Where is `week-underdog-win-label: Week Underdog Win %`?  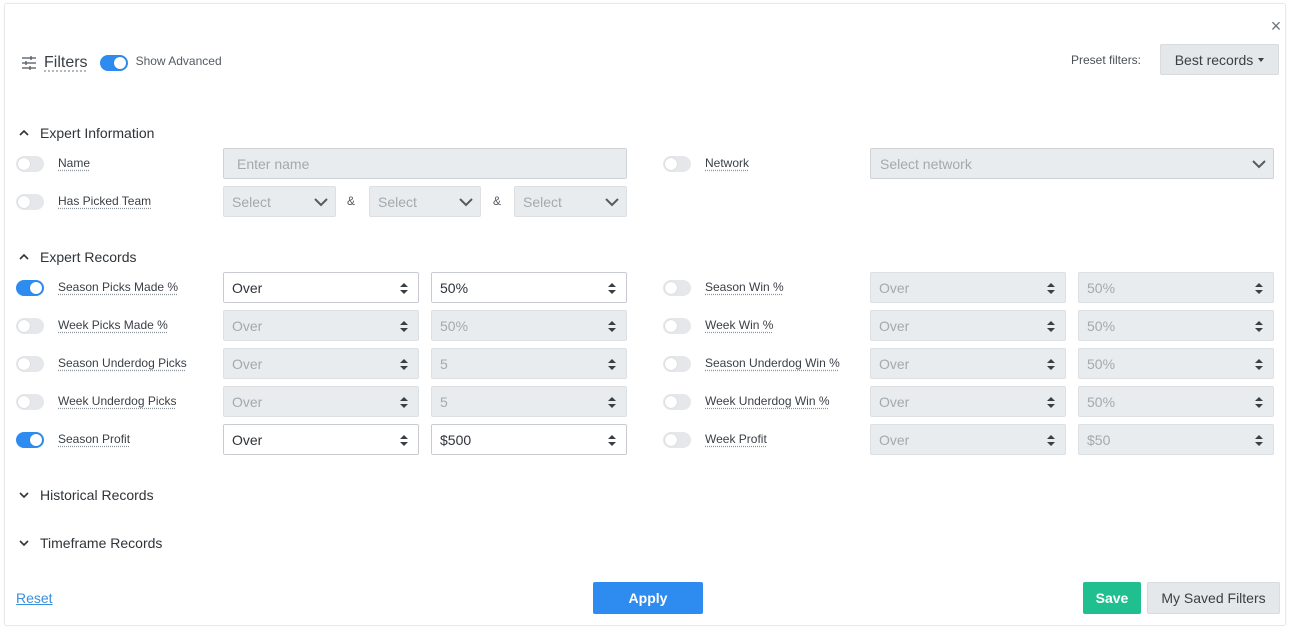 week-underdog-win-label: Week Underdog Win % is located at coordinates (767, 401).